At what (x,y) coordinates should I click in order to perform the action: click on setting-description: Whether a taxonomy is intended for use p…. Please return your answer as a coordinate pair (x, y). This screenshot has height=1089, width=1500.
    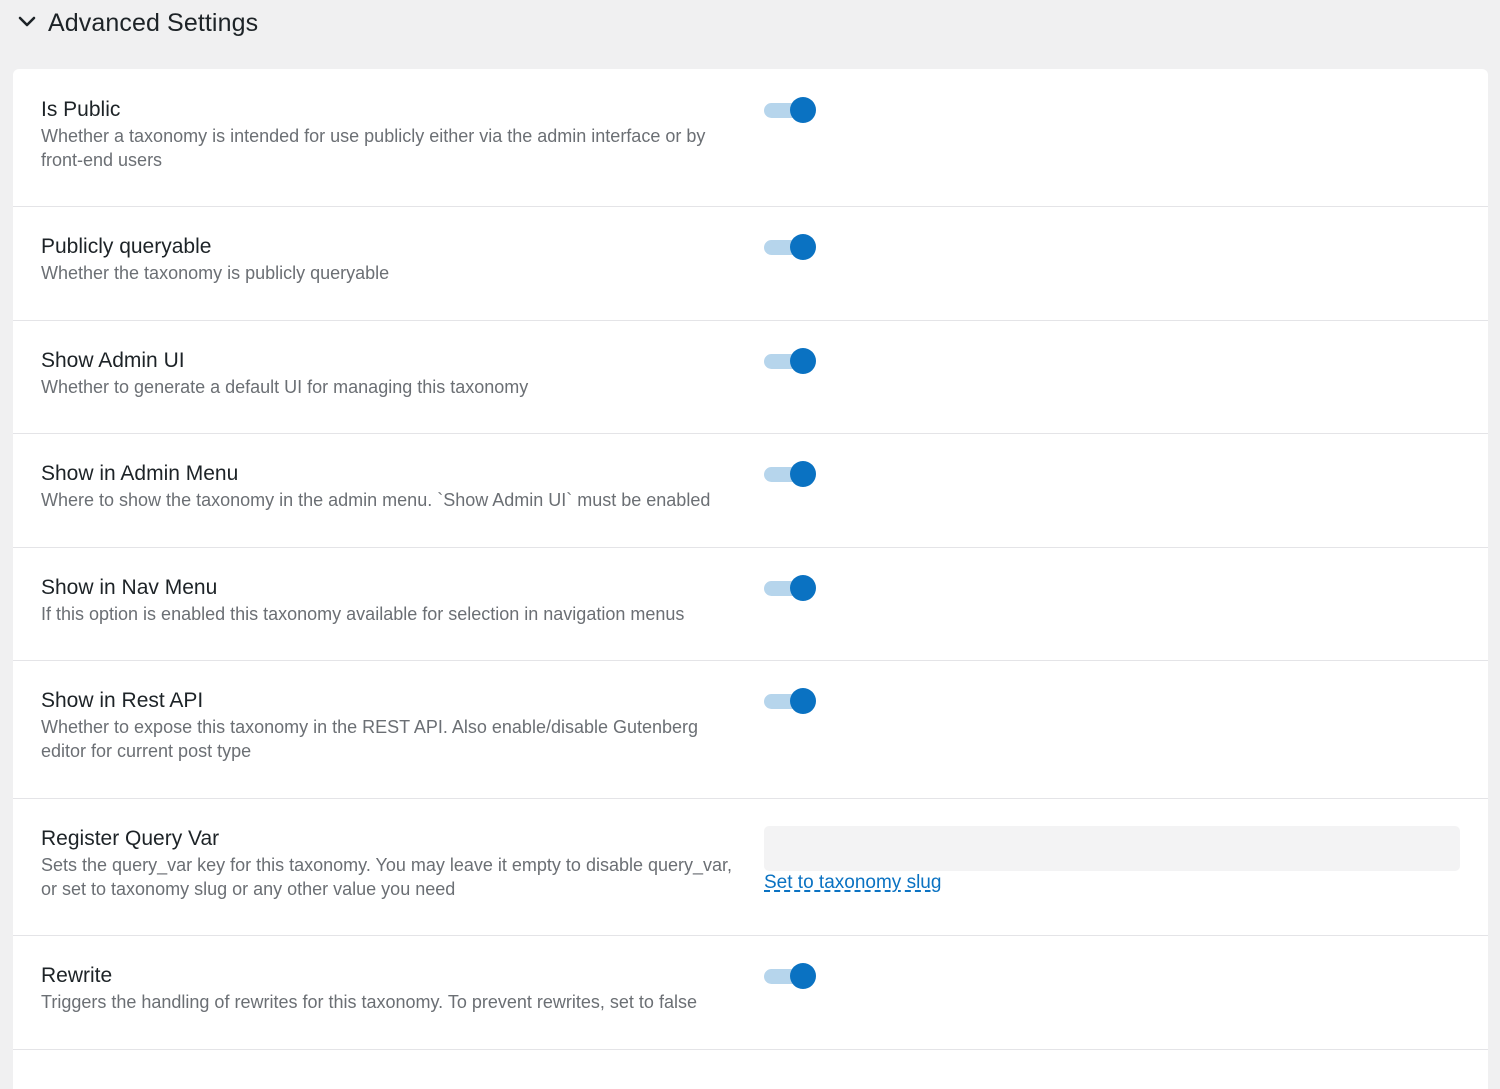
    Looking at the image, I should click on (373, 148).